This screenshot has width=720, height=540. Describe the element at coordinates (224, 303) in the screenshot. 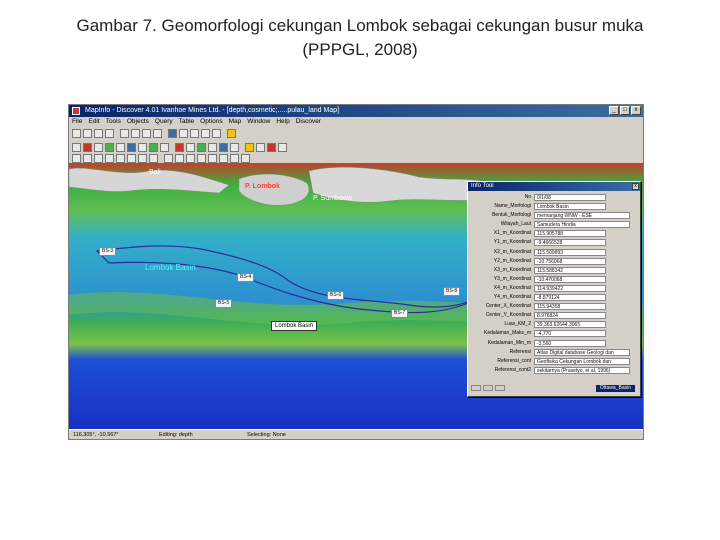

I see `station-marker: BS-5` at that location.